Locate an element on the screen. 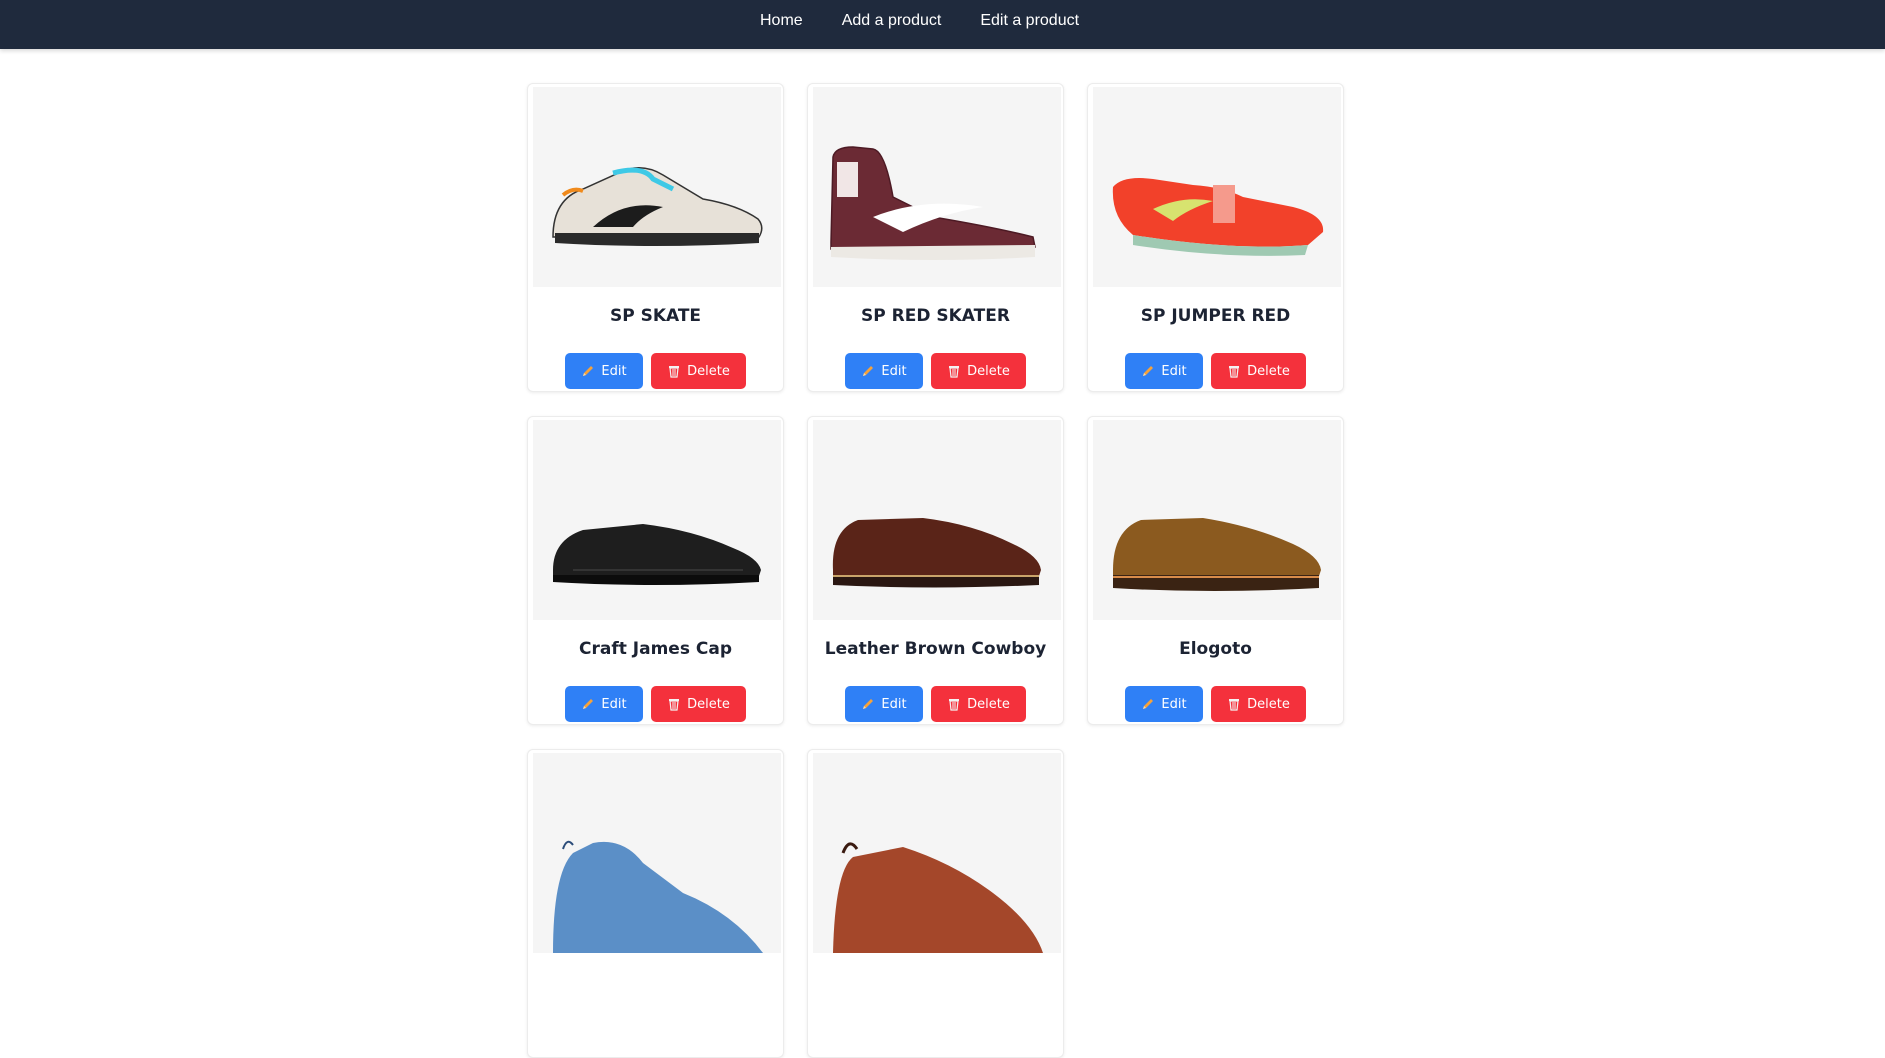 The width and height of the screenshot is (1885, 1058). nav-links: Home Add a product Edit a product is located at coordinates (939, 20).